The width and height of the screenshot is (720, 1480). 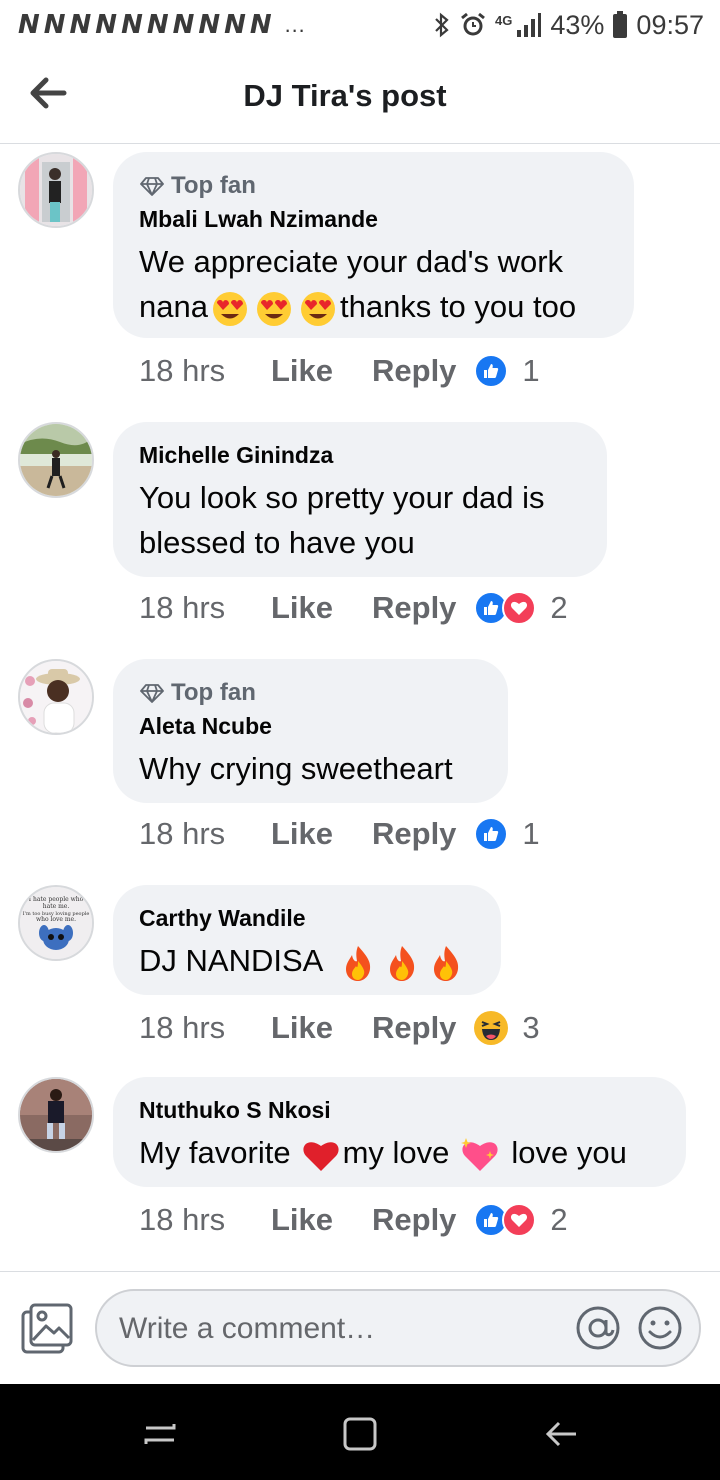 I want to click on comment-input-box, so click(x=398, y=1328).